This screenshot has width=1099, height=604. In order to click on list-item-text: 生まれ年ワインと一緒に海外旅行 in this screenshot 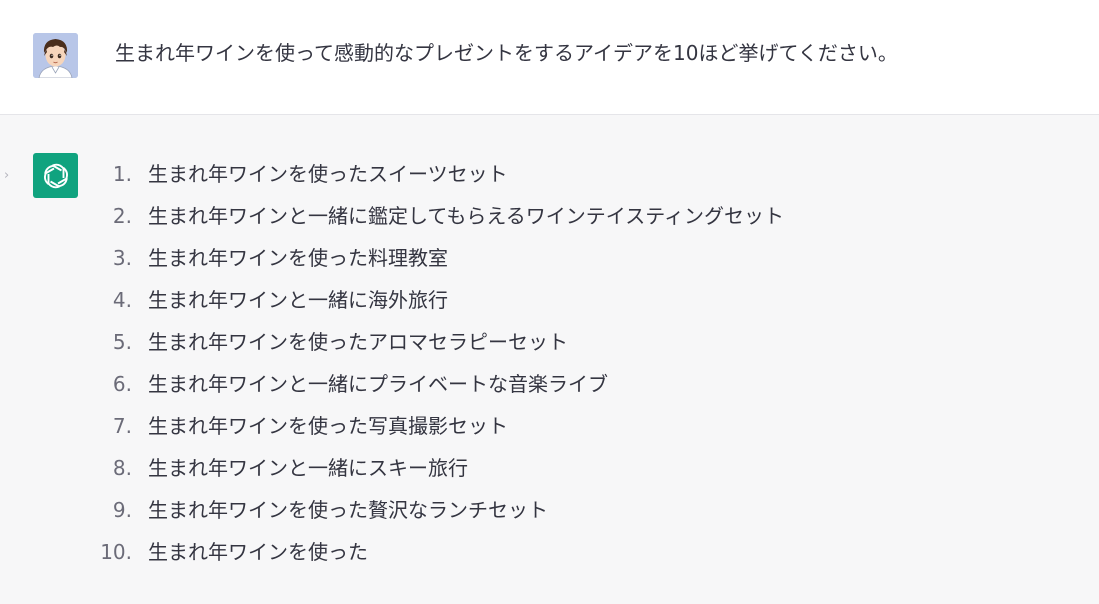, I will do `click(298, 300)`.